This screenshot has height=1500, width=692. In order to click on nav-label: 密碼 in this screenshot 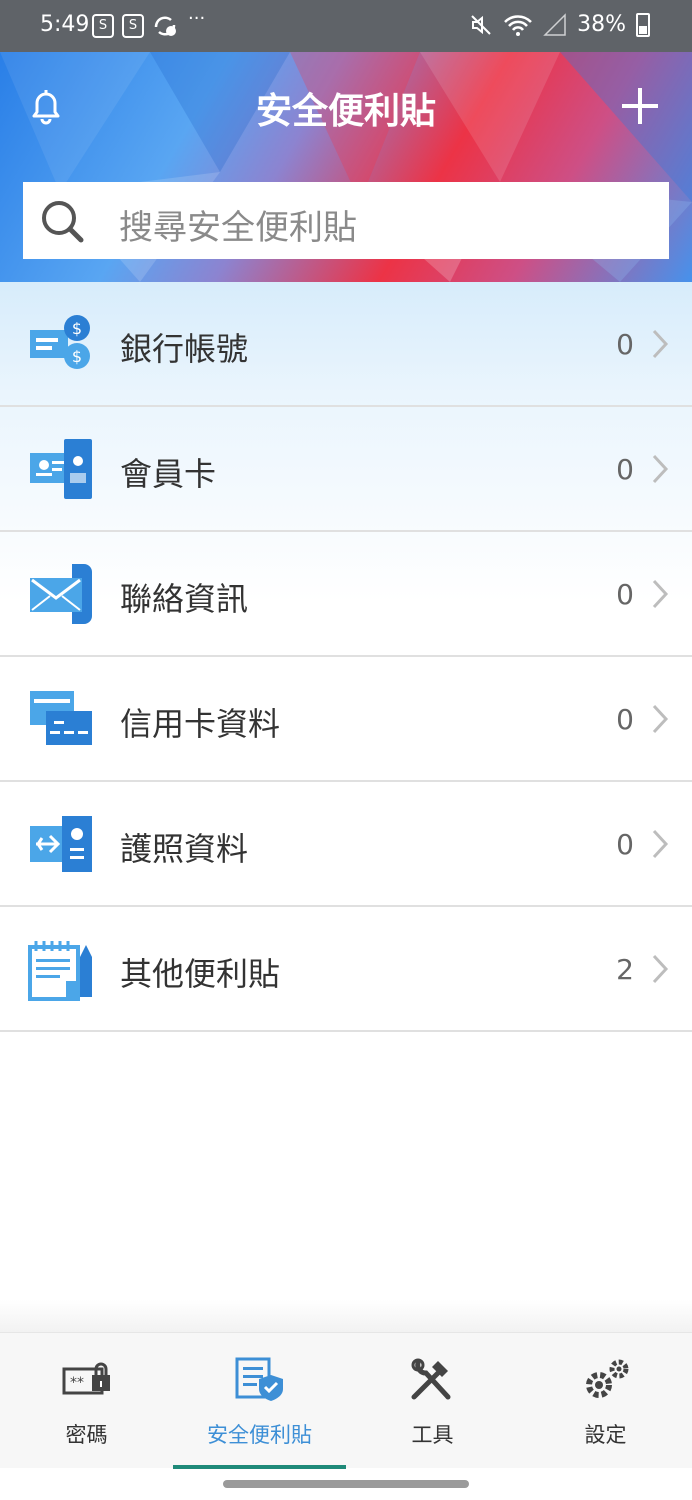, I will do `click(86, 1435)`.